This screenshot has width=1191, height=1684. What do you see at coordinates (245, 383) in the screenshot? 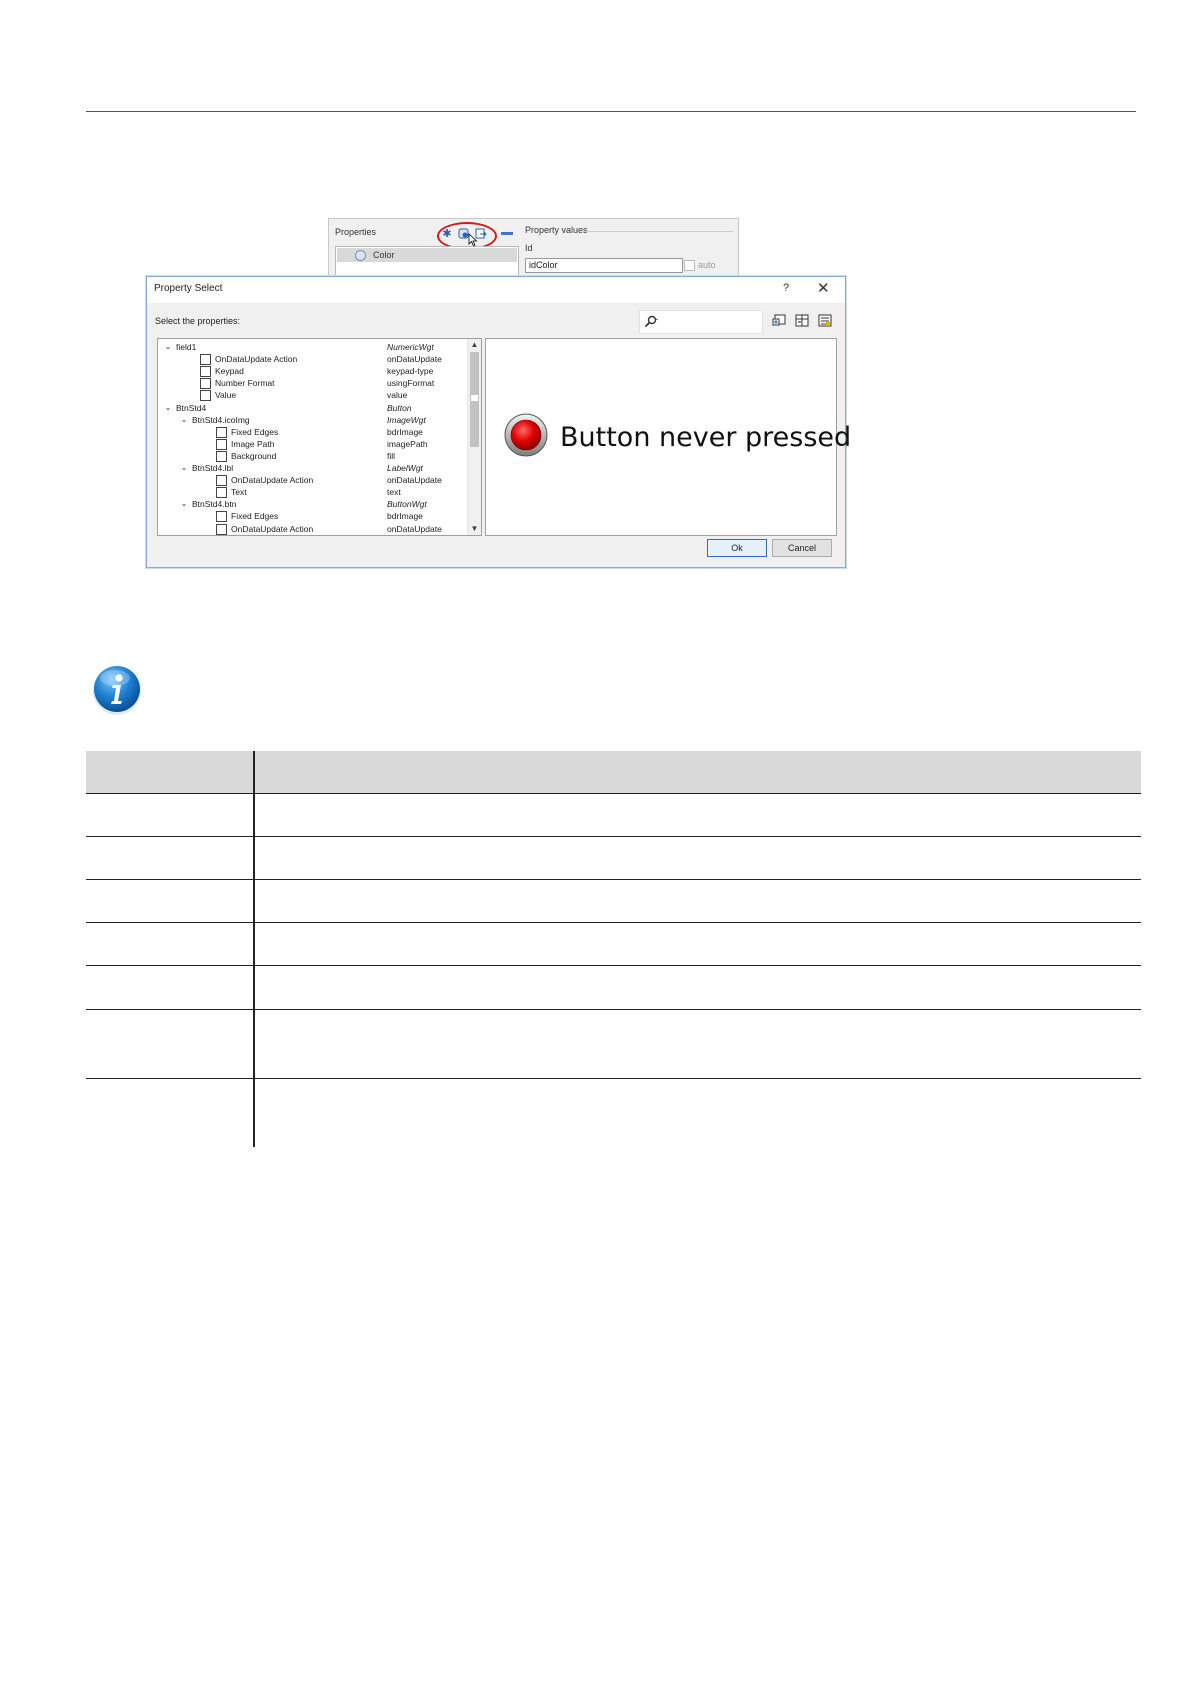
I see `tree-item-label: Number Format` at bounding box center [245, 383].